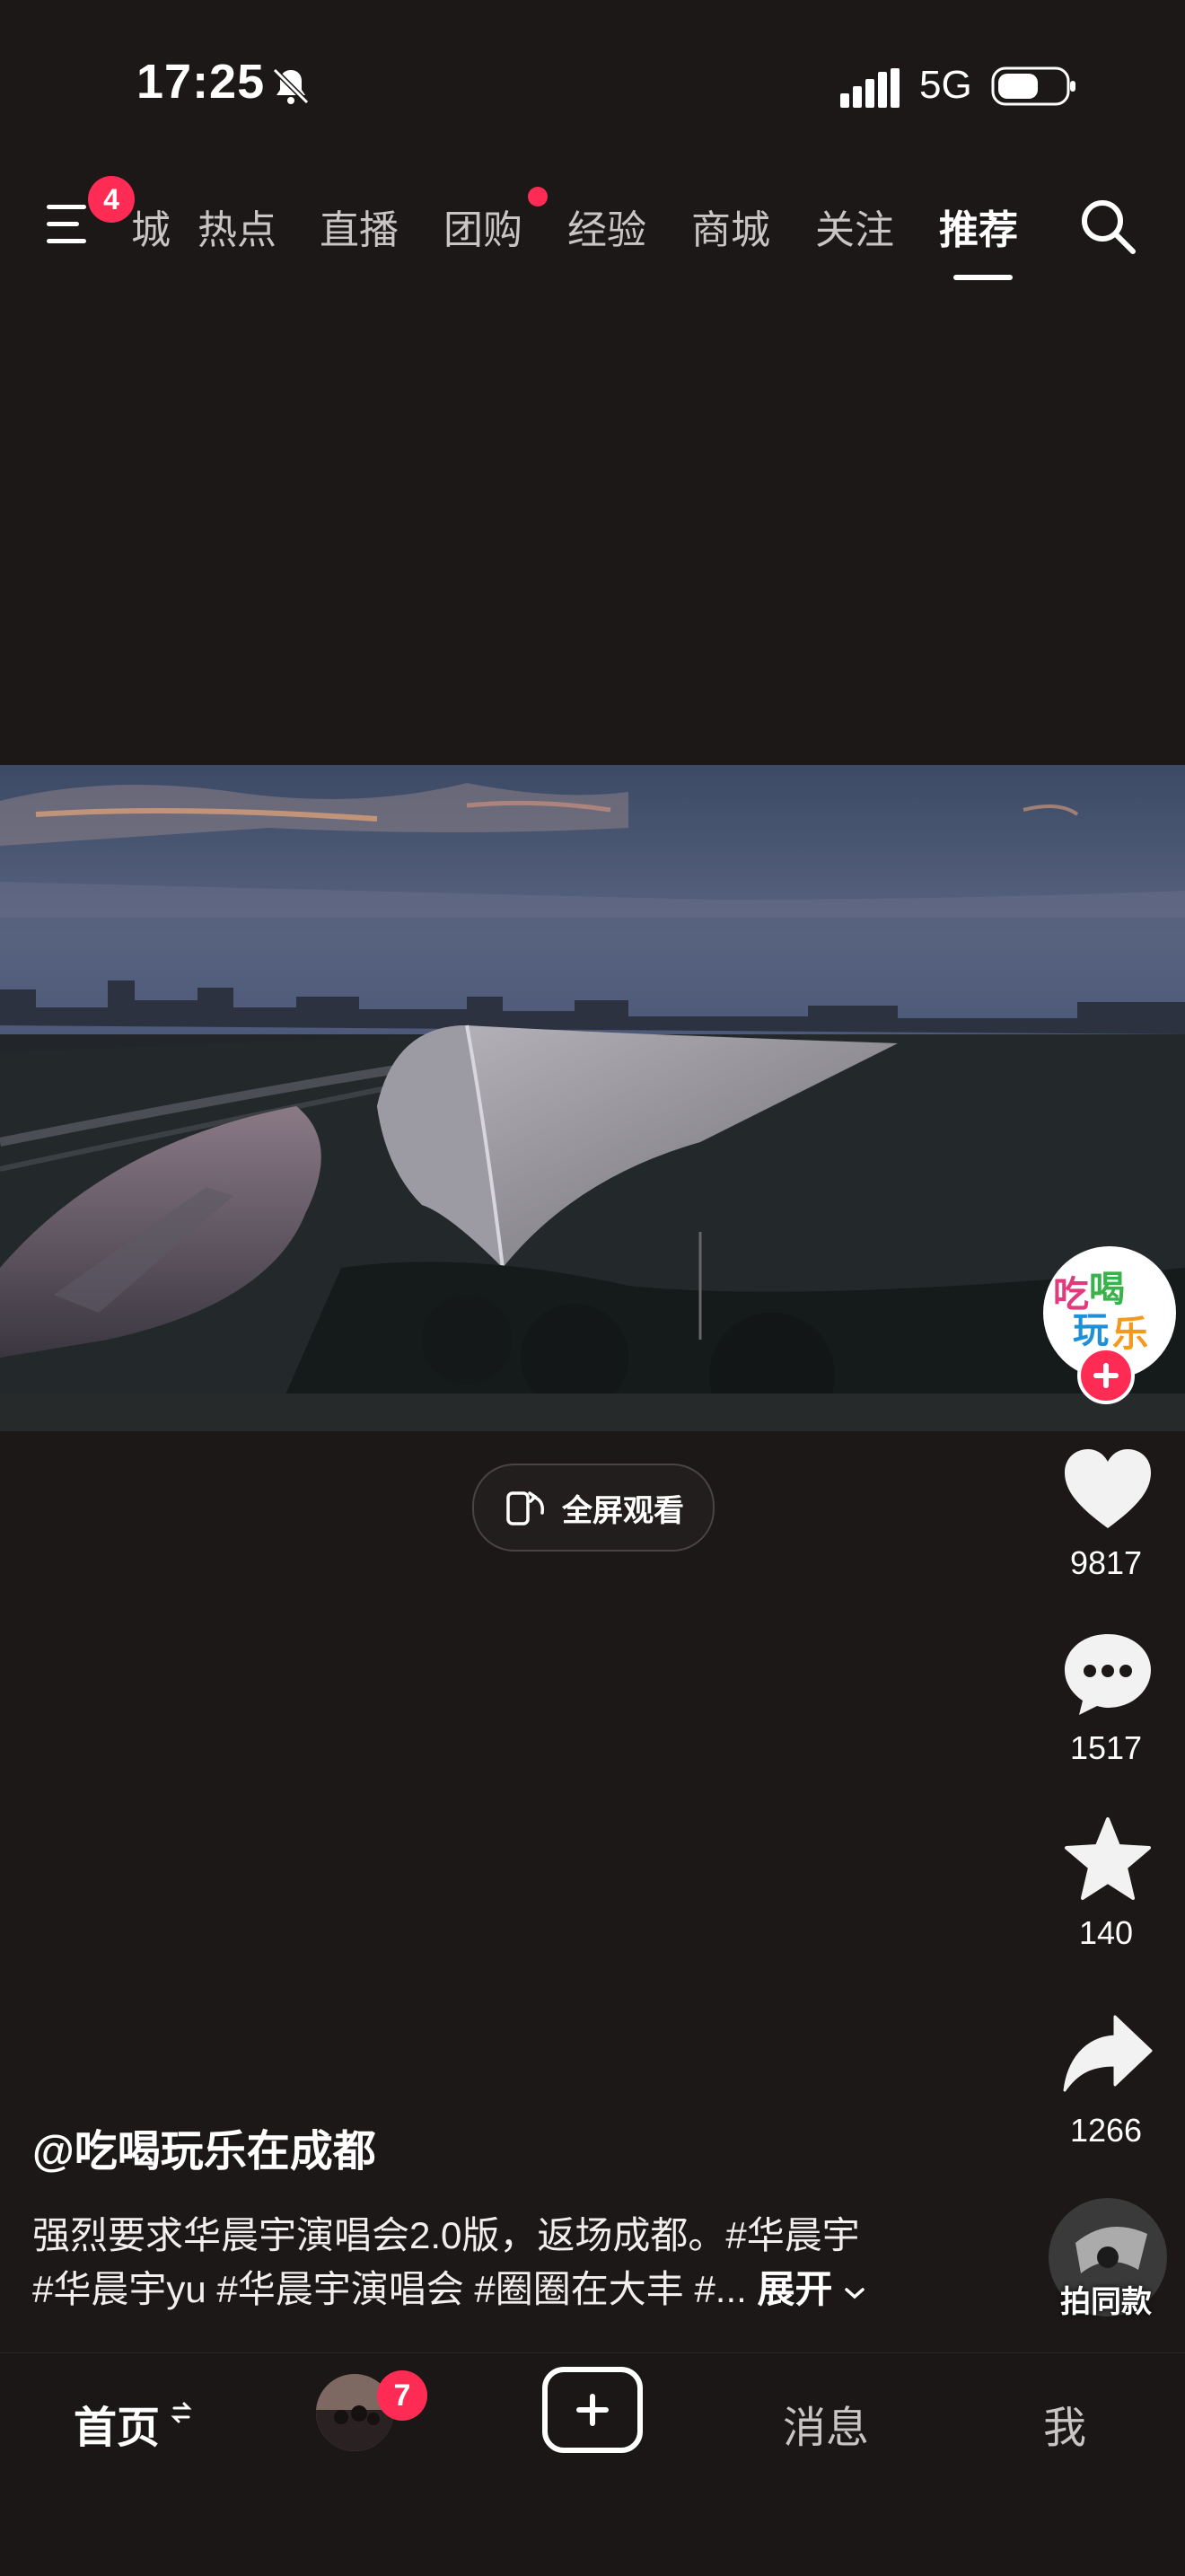 Image resolution: width=1185 pixels, height=2576 pixels. What do you see at coordinates (854, 226) in the screenshot?
I see `tab-following: 关注` at bounding box center [854, 226].